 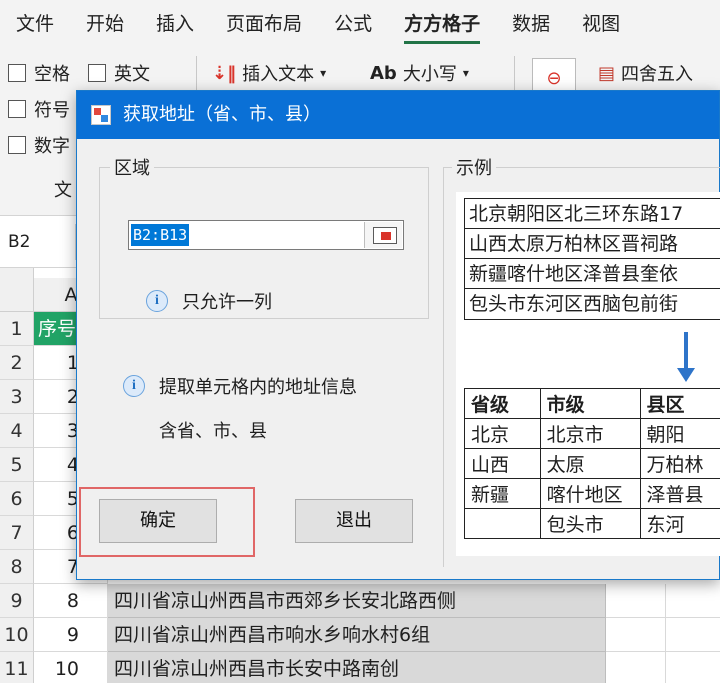 I want to click on example-cell, so click(x=502, y=523).